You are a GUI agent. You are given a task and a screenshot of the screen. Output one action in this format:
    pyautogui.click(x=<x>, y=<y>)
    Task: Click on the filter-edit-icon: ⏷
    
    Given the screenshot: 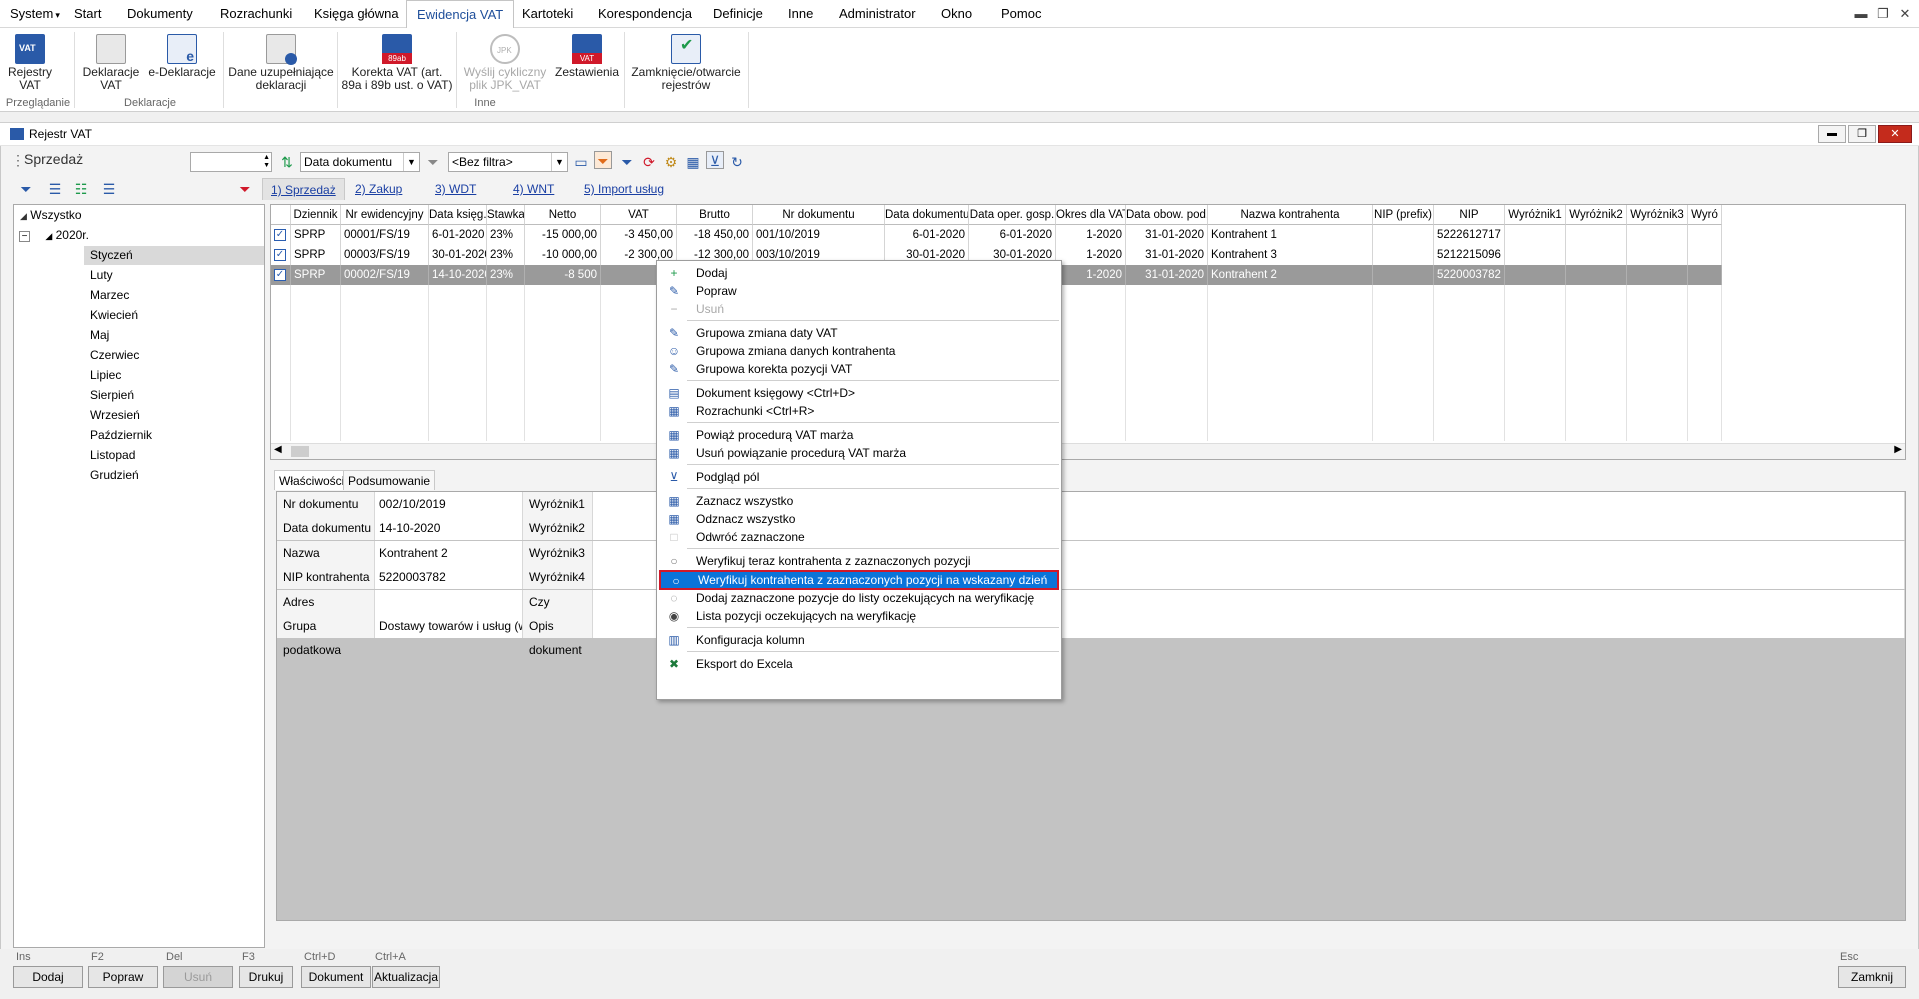 What is the action you would take?
    pyautogui.click(x=627, y=162)
    